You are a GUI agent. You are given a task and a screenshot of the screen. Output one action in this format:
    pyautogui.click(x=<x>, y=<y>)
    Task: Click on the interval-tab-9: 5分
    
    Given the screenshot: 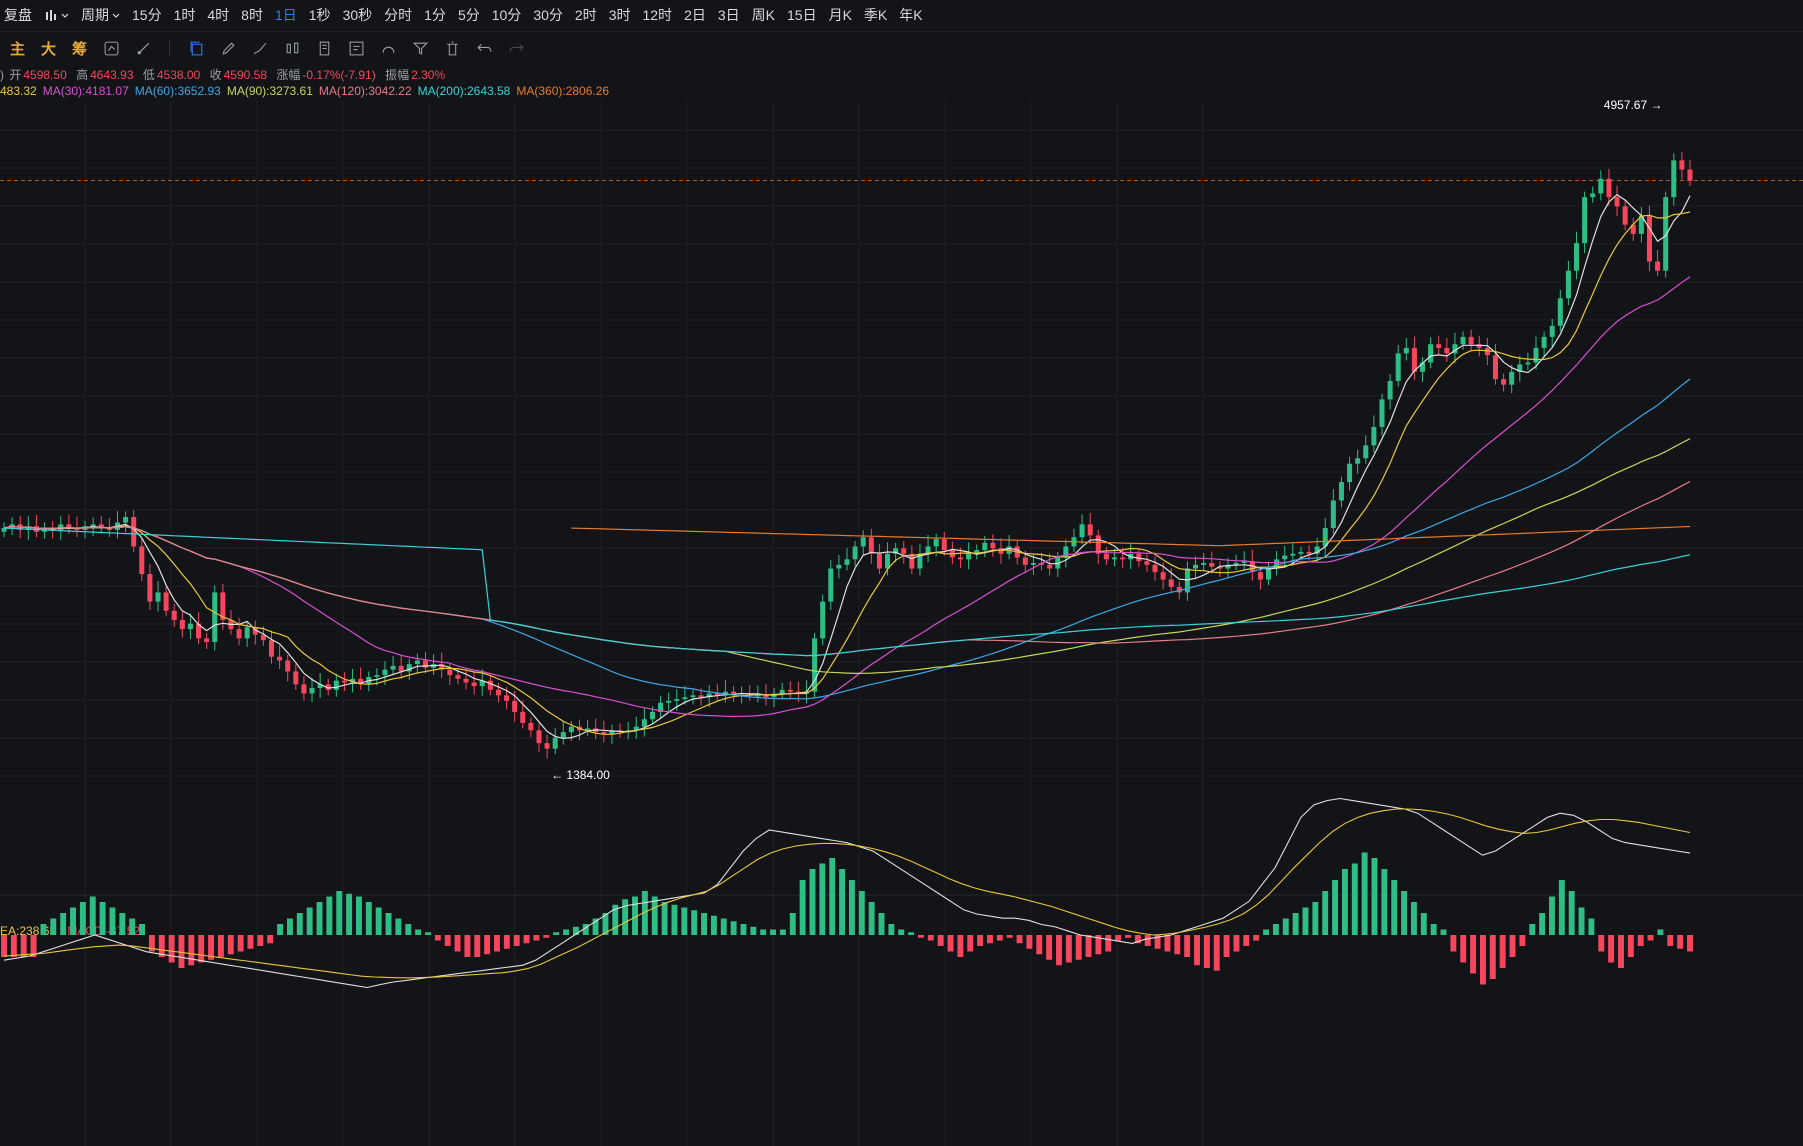 What is the action you would take?
    pyautogui.click(x=469, y=15)
    